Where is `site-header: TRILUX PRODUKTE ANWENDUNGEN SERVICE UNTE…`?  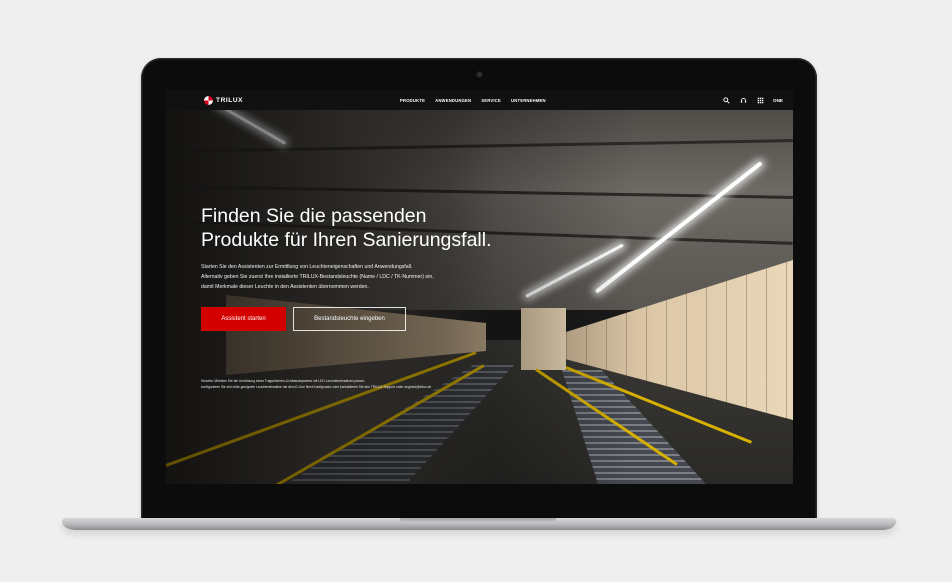
site-header: TRILUX PRODUKTE ANWENDUNGEN SERVICE UNTE… is located at coordinates (479, 100).